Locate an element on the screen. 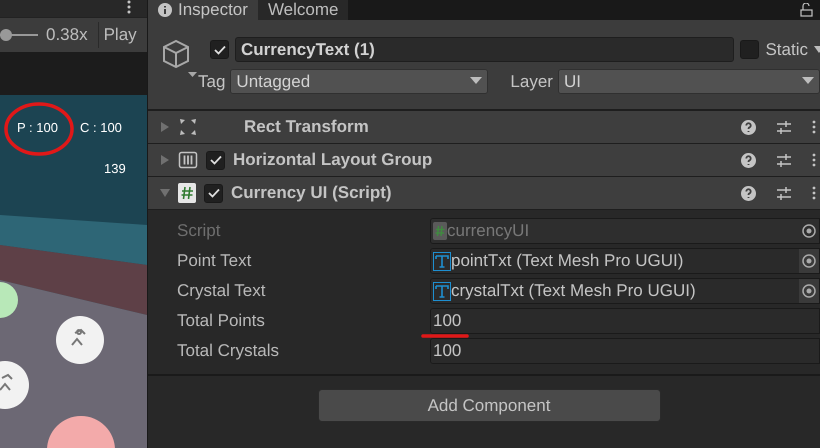 Image resolution: width=820 pixels, height=448 pixels. tag-dropdown: Untagged is located at coordinates (359, 81).